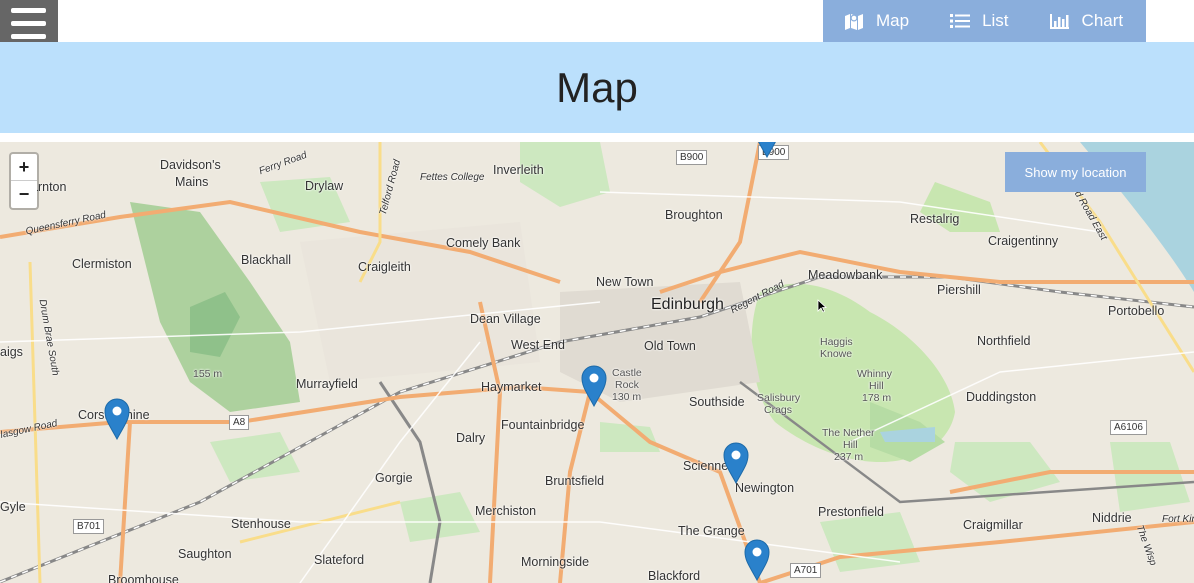  What do you see at coordinates (1112, 518) in the screenshot?
I see `map-label: Niddrie` at bounding box center [1112, 518].